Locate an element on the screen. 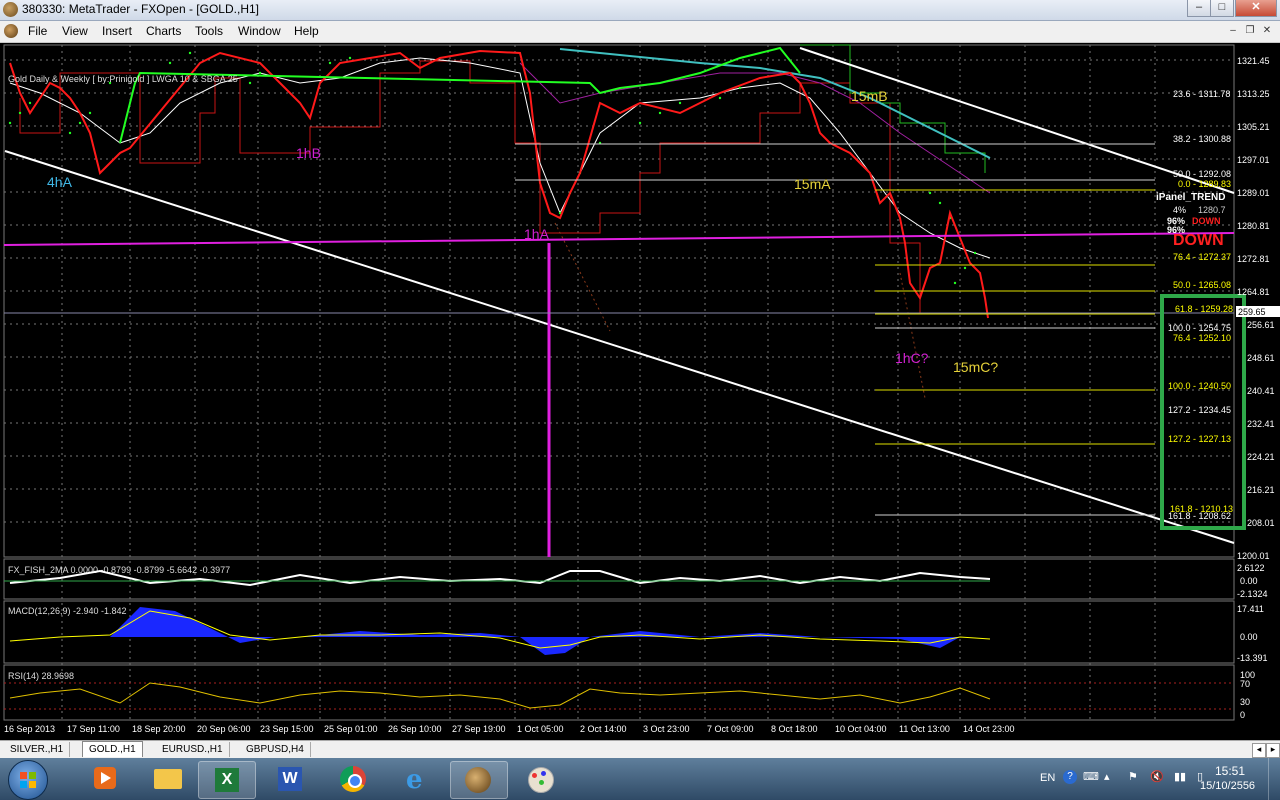 Image resolution: width=1280 pixels, height=800 pixels. metatrader-taskbar-icon is located at coordinates (479, 780).